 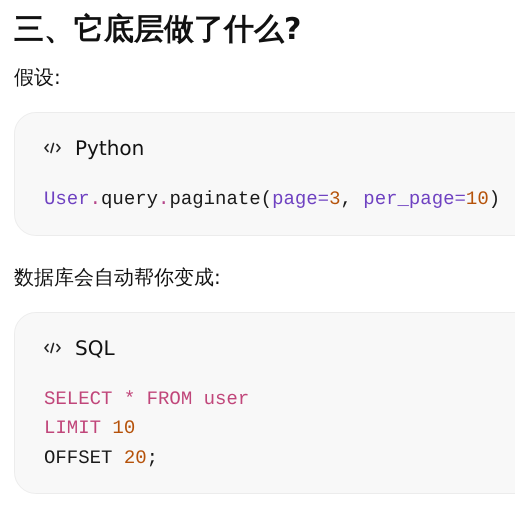 What do you see at coordinates (101, 458) in the screenshot?
I see `code-line: OFFSET 20;` at bounding box center [101, 458].